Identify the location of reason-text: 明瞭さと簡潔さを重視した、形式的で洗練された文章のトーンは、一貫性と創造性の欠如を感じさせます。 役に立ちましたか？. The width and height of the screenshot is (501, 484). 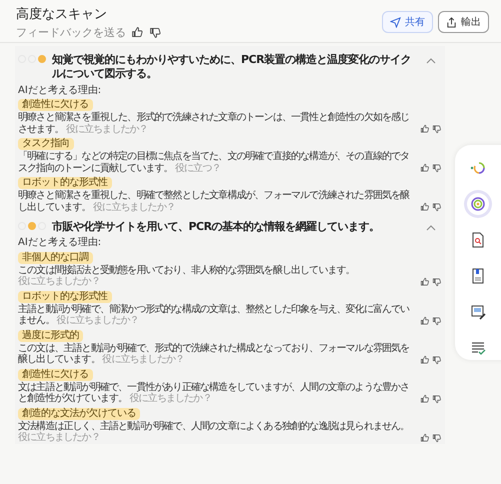
(214, 124).